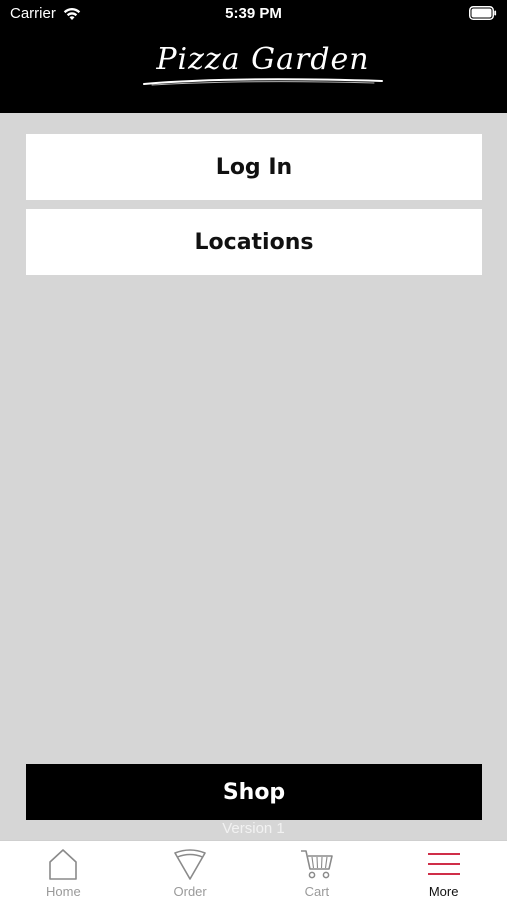 This screenshot has height=900, width=507. I want to click on tab-order-label: Order, so click(190, 891).